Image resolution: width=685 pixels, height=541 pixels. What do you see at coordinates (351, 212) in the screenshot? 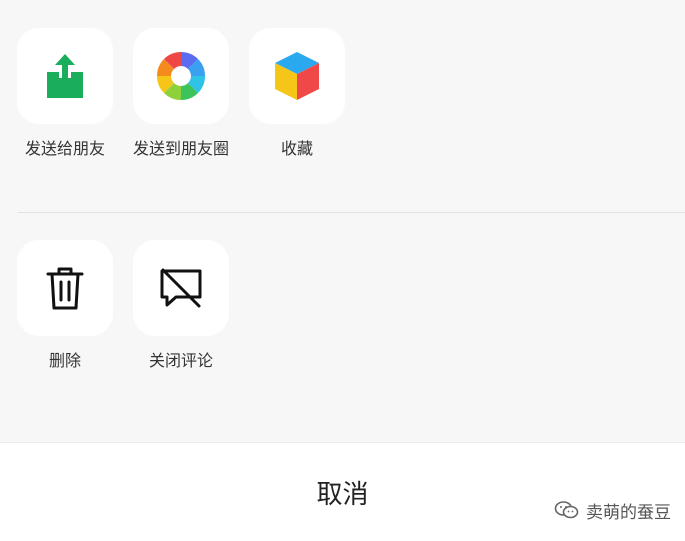
I see `section-divider` at bounding box center [351, 212].